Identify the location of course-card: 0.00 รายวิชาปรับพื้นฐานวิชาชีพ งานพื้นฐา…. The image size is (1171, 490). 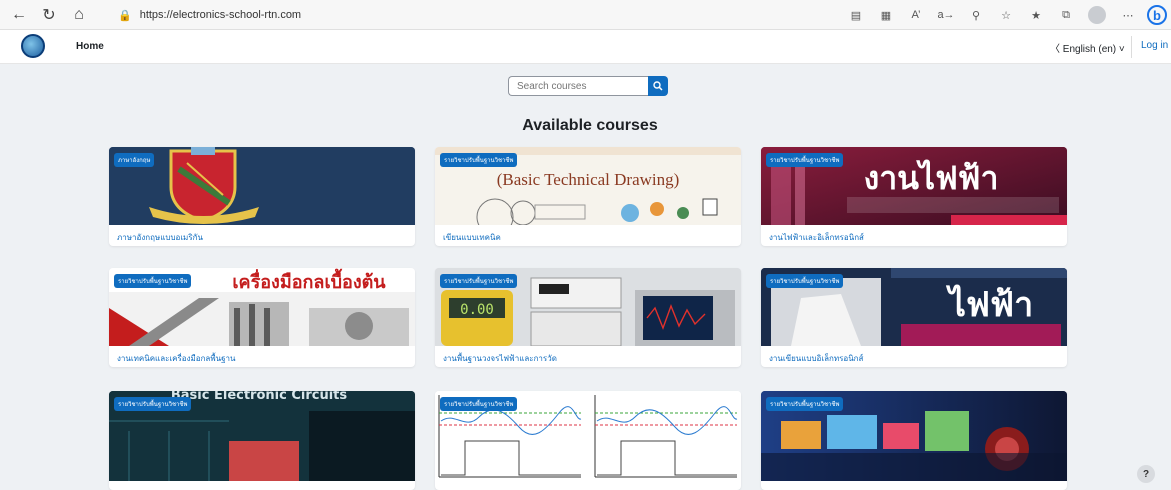
(588, 317).